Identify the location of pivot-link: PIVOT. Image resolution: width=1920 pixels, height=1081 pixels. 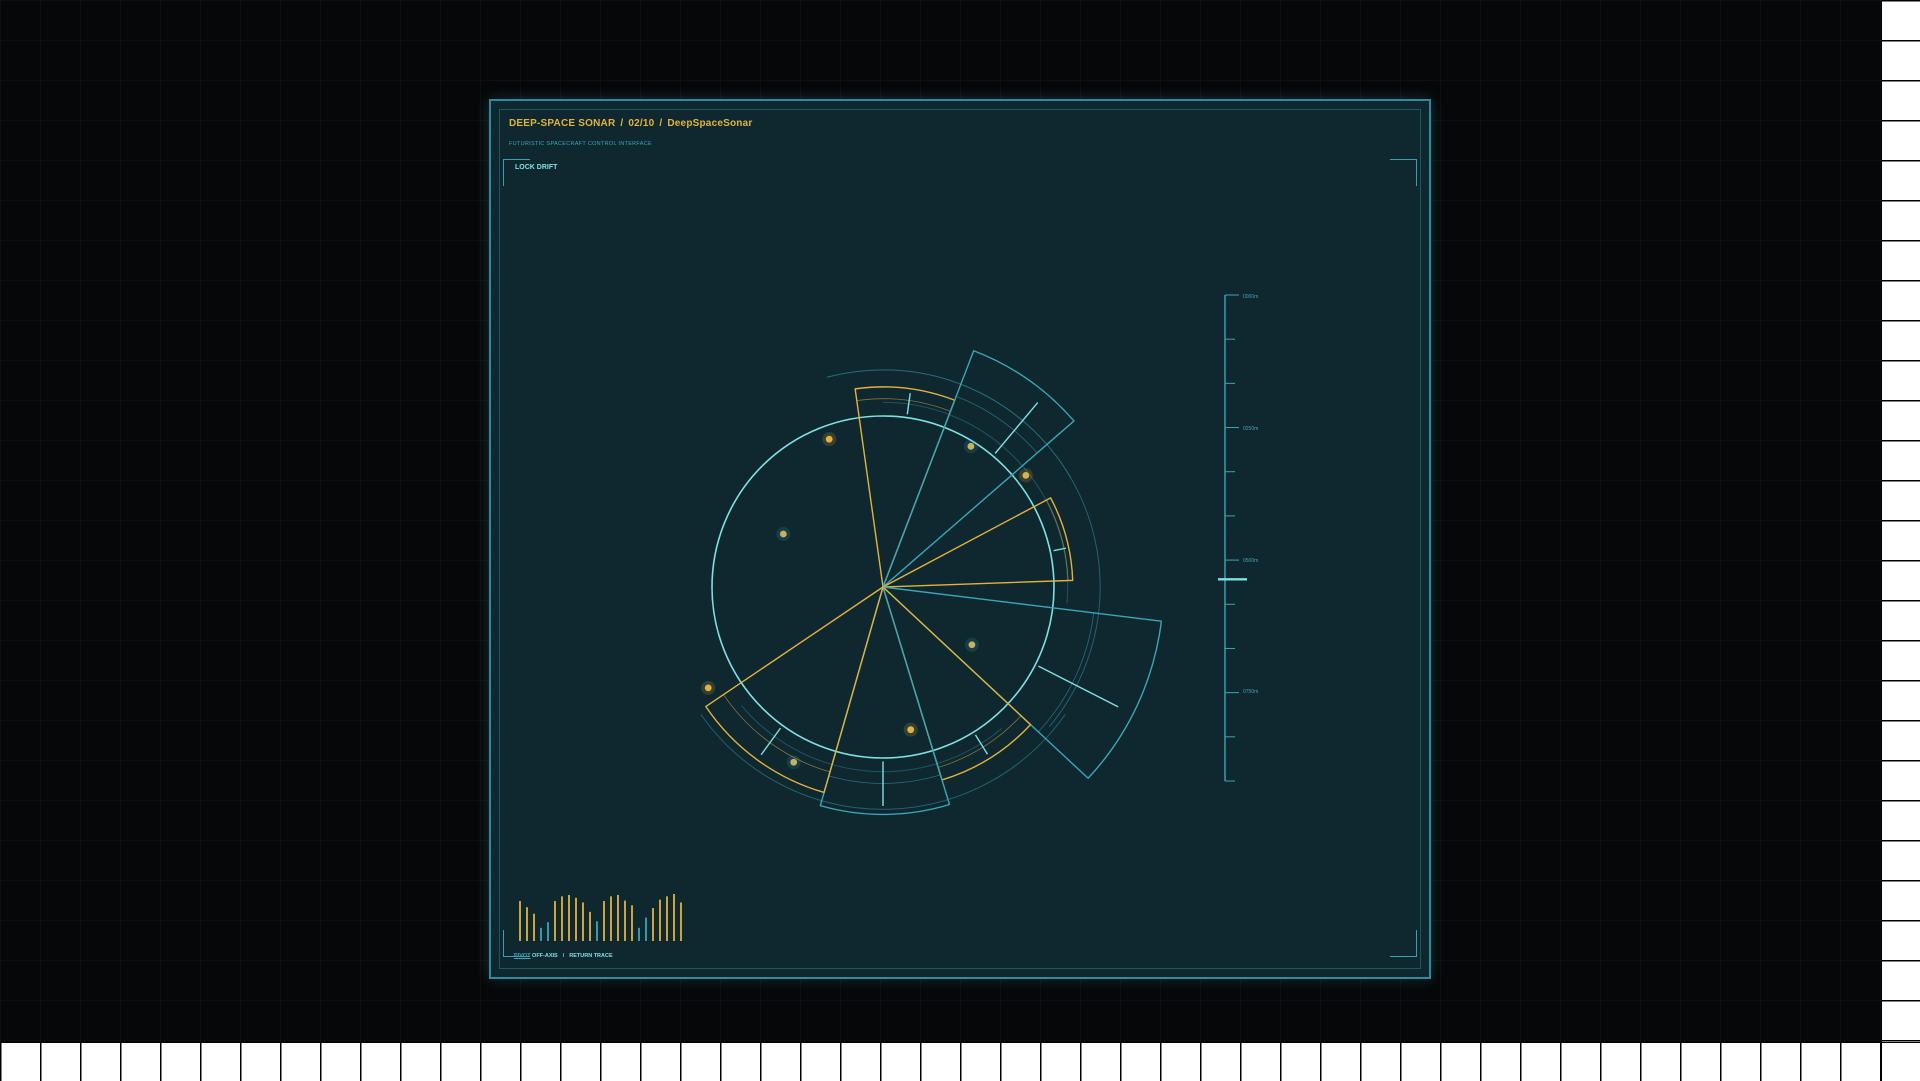
(522, 956).